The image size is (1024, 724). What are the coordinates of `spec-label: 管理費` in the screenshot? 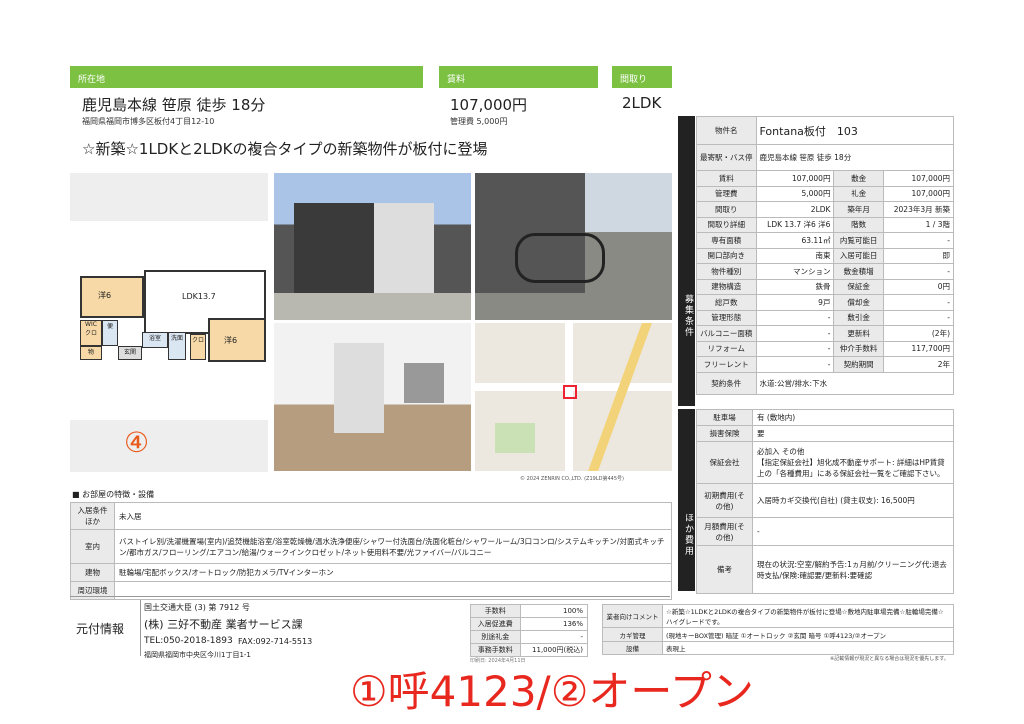 It's located at (726, 193).